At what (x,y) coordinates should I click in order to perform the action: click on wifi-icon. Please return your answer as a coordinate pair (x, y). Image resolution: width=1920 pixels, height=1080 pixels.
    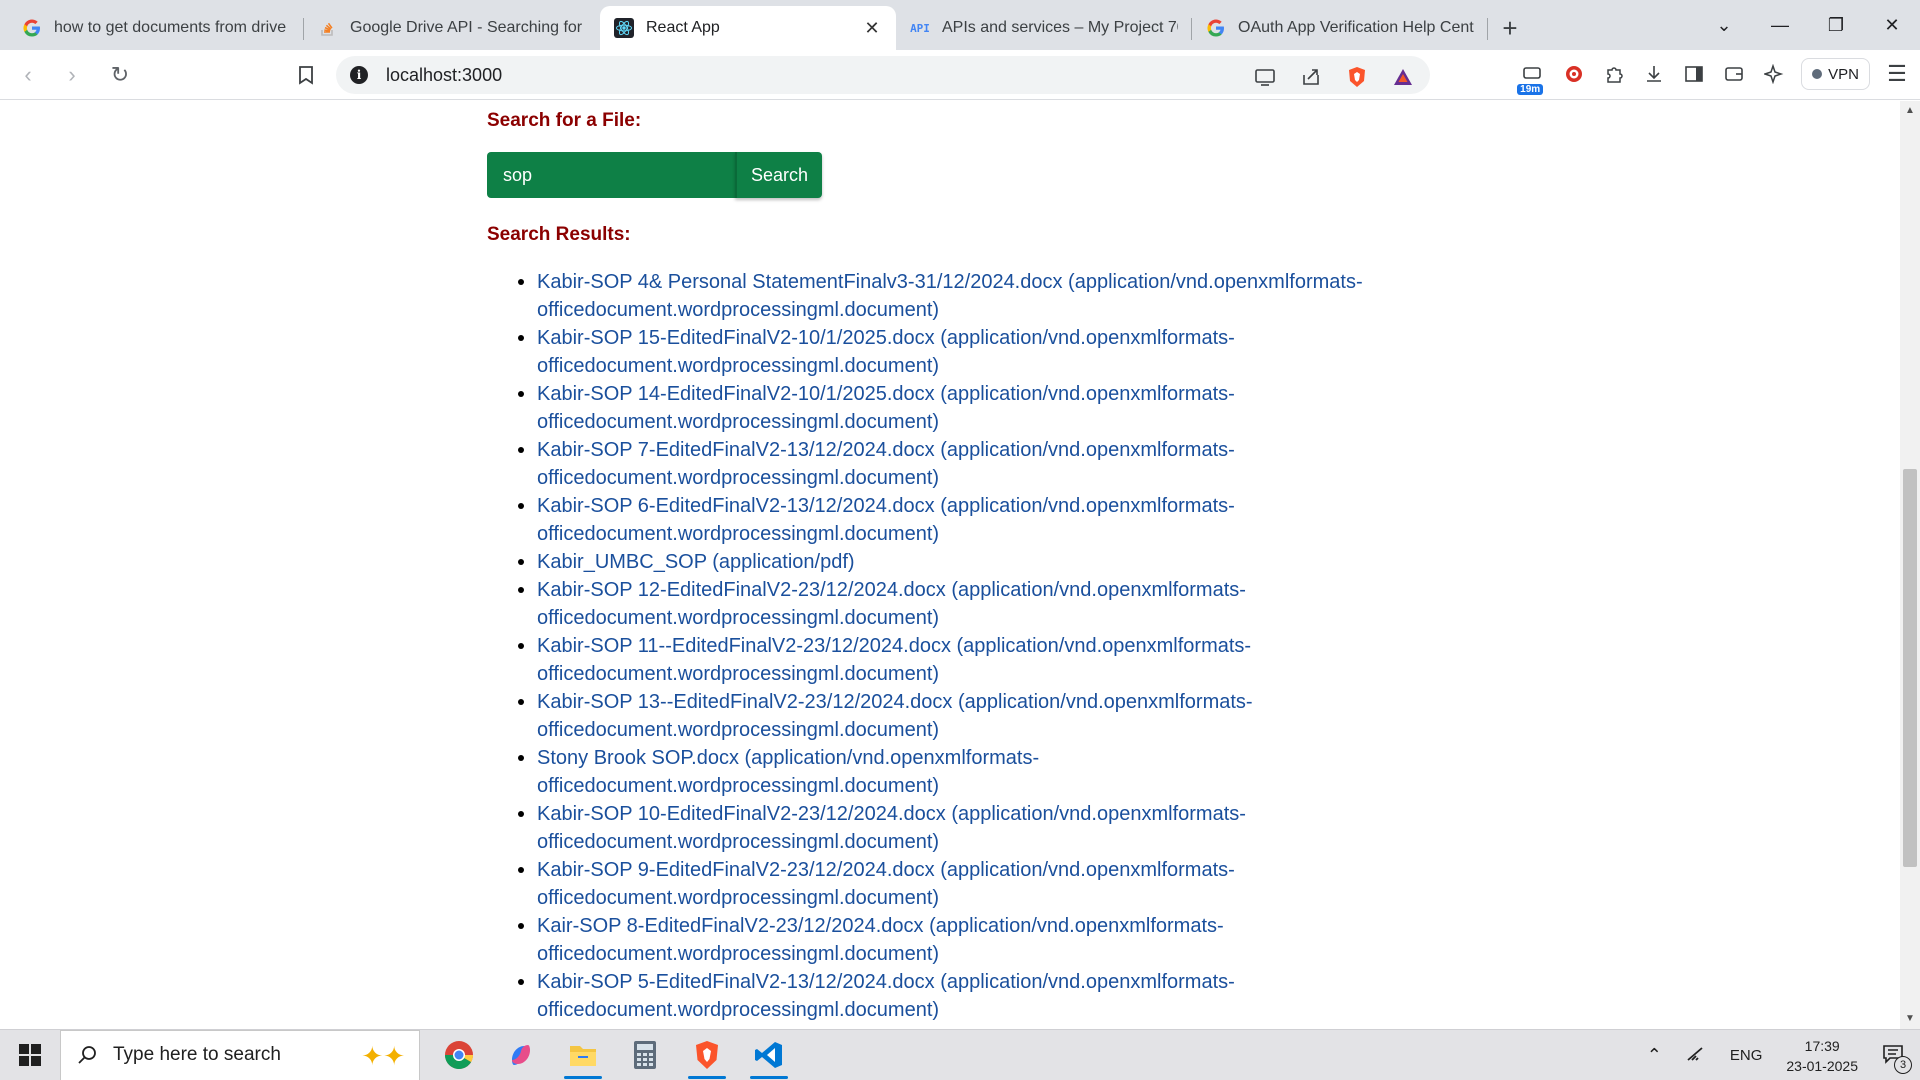
    Looking at the image, I should click on (1696, 1056).